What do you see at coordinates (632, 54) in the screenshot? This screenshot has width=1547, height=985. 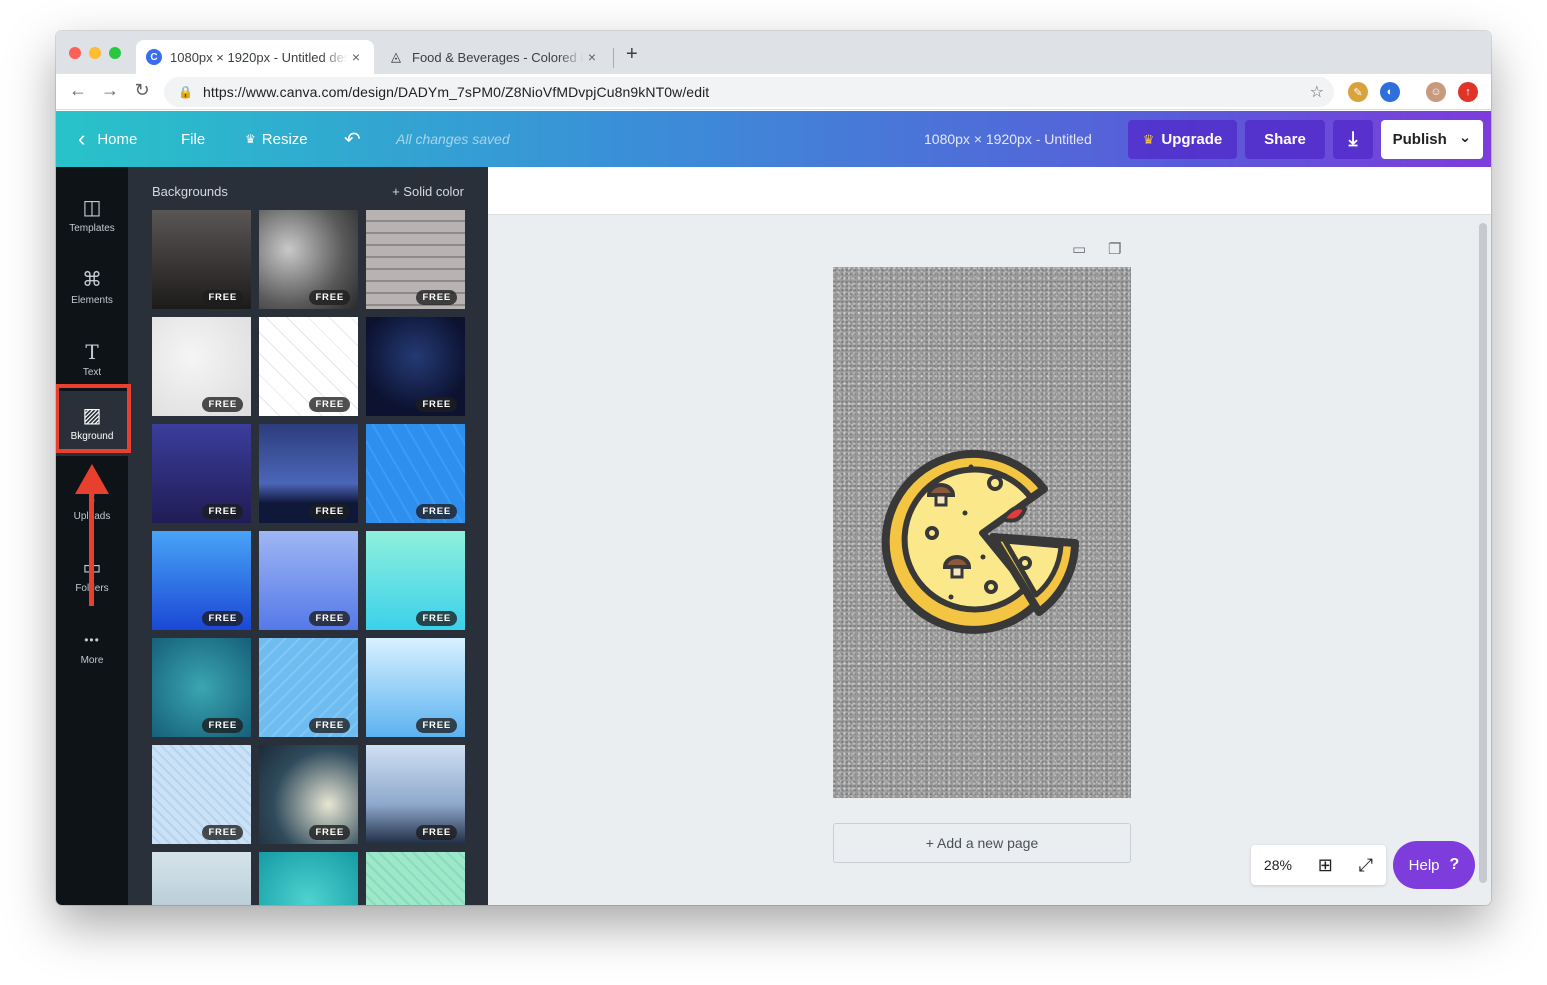 I see `new-tab-button: +` at bounding box center [632, 54].